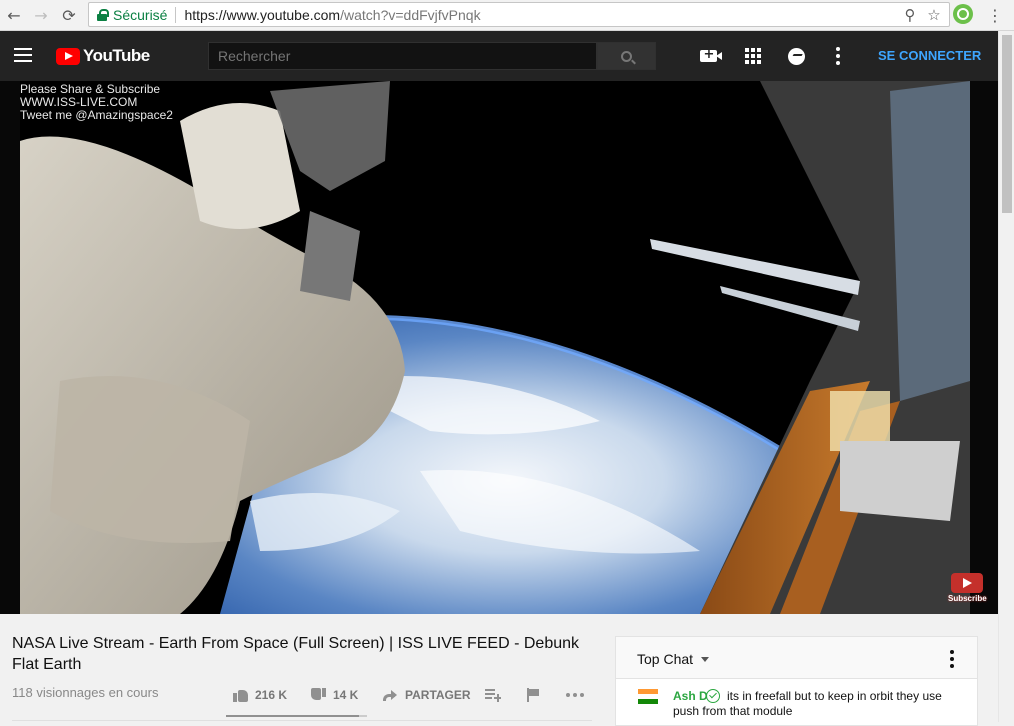 The height and width of the screenshot is (726, 1014). I want to click on like-button: 216 K, so click(260, 695).